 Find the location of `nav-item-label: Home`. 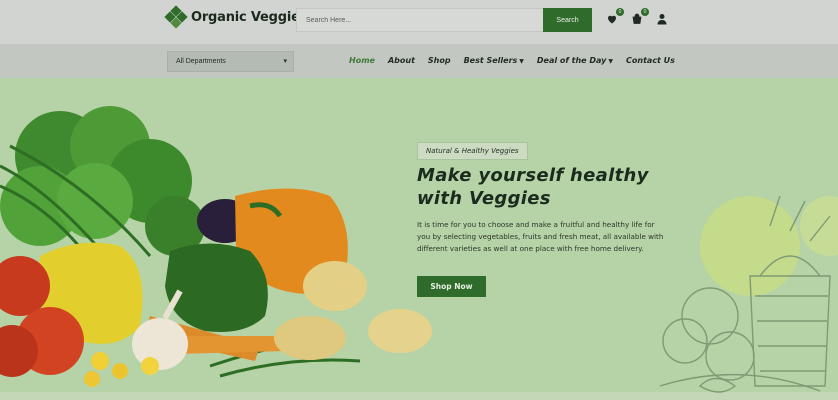

nav-item-label: Home is located at coordinates (362, 60).